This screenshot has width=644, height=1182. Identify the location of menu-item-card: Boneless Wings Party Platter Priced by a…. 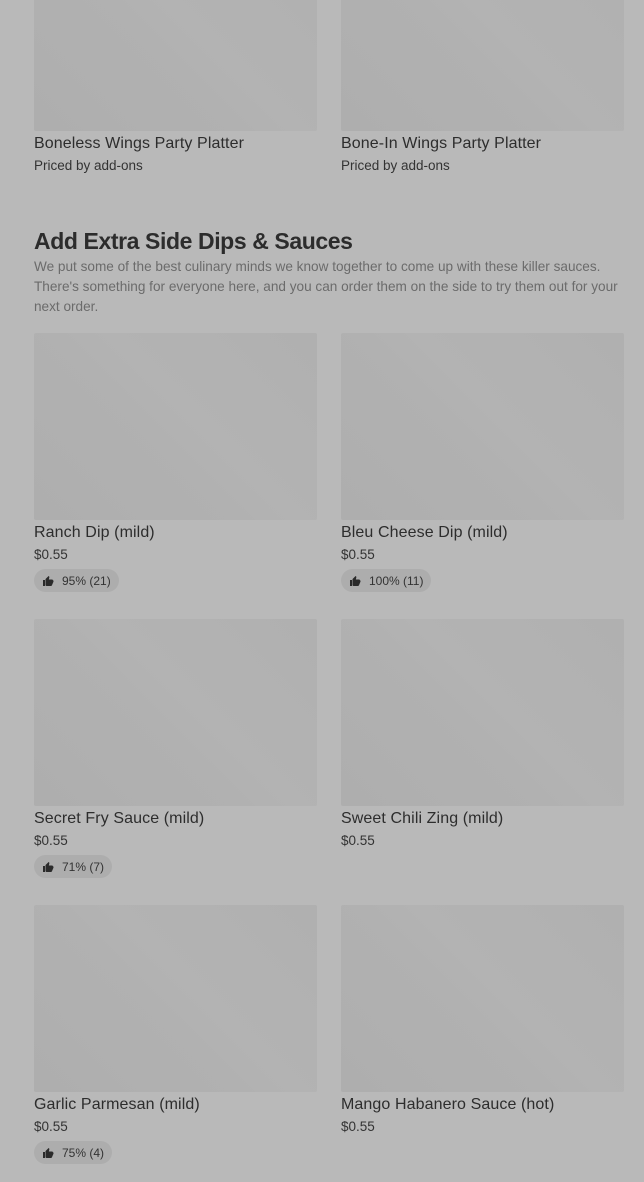
(175, 87).